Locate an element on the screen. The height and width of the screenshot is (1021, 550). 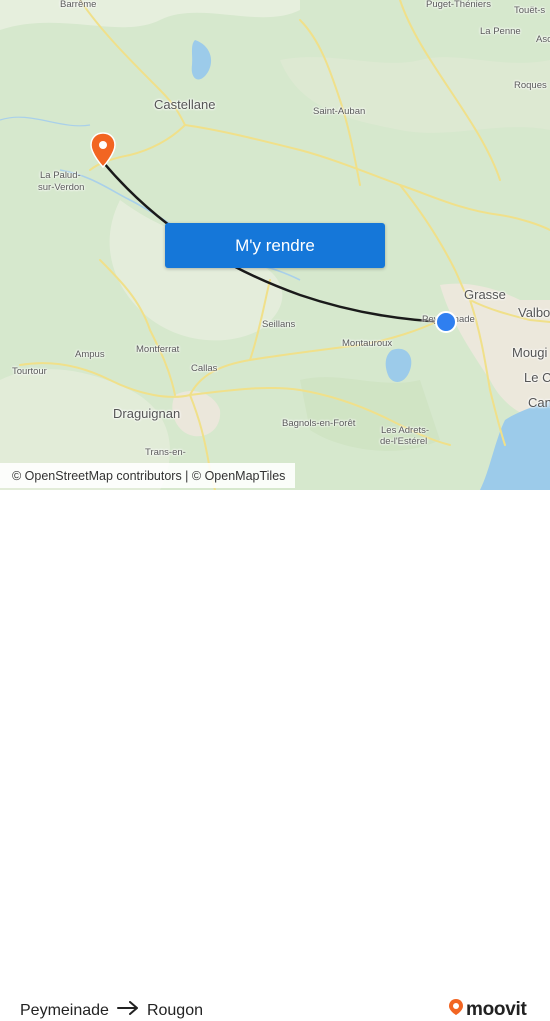
place-label: Montferrat is located at coordinates (158, 349).